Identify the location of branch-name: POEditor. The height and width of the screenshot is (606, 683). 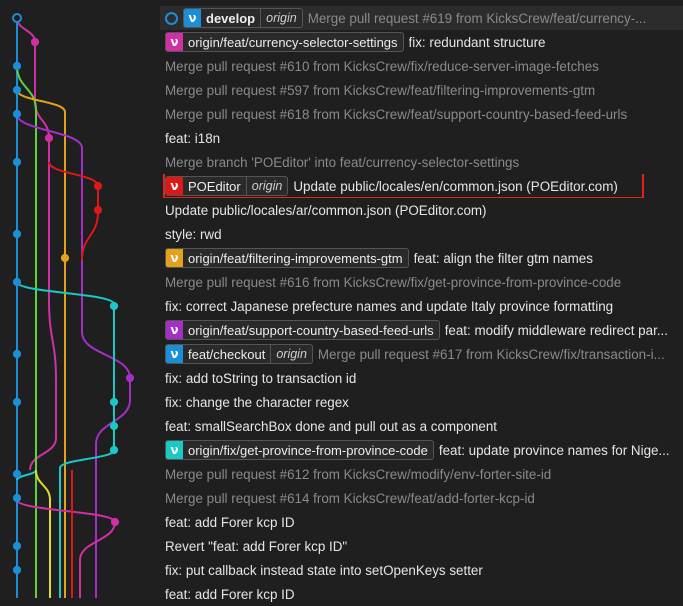
(214, 186).